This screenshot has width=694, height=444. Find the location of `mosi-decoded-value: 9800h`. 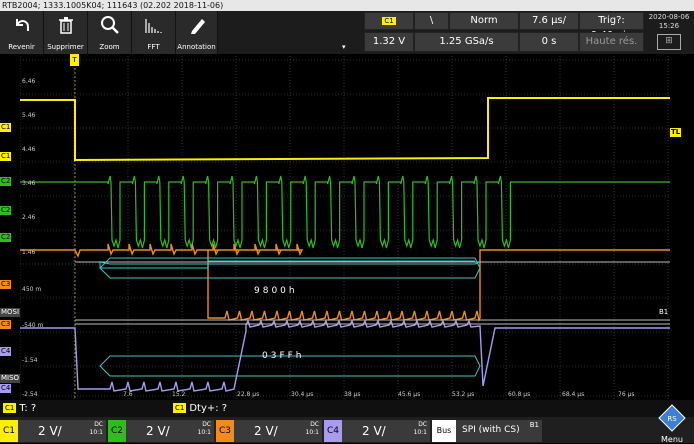

mosi-decoded-value: 9800h is located at coordinates (276, 291).